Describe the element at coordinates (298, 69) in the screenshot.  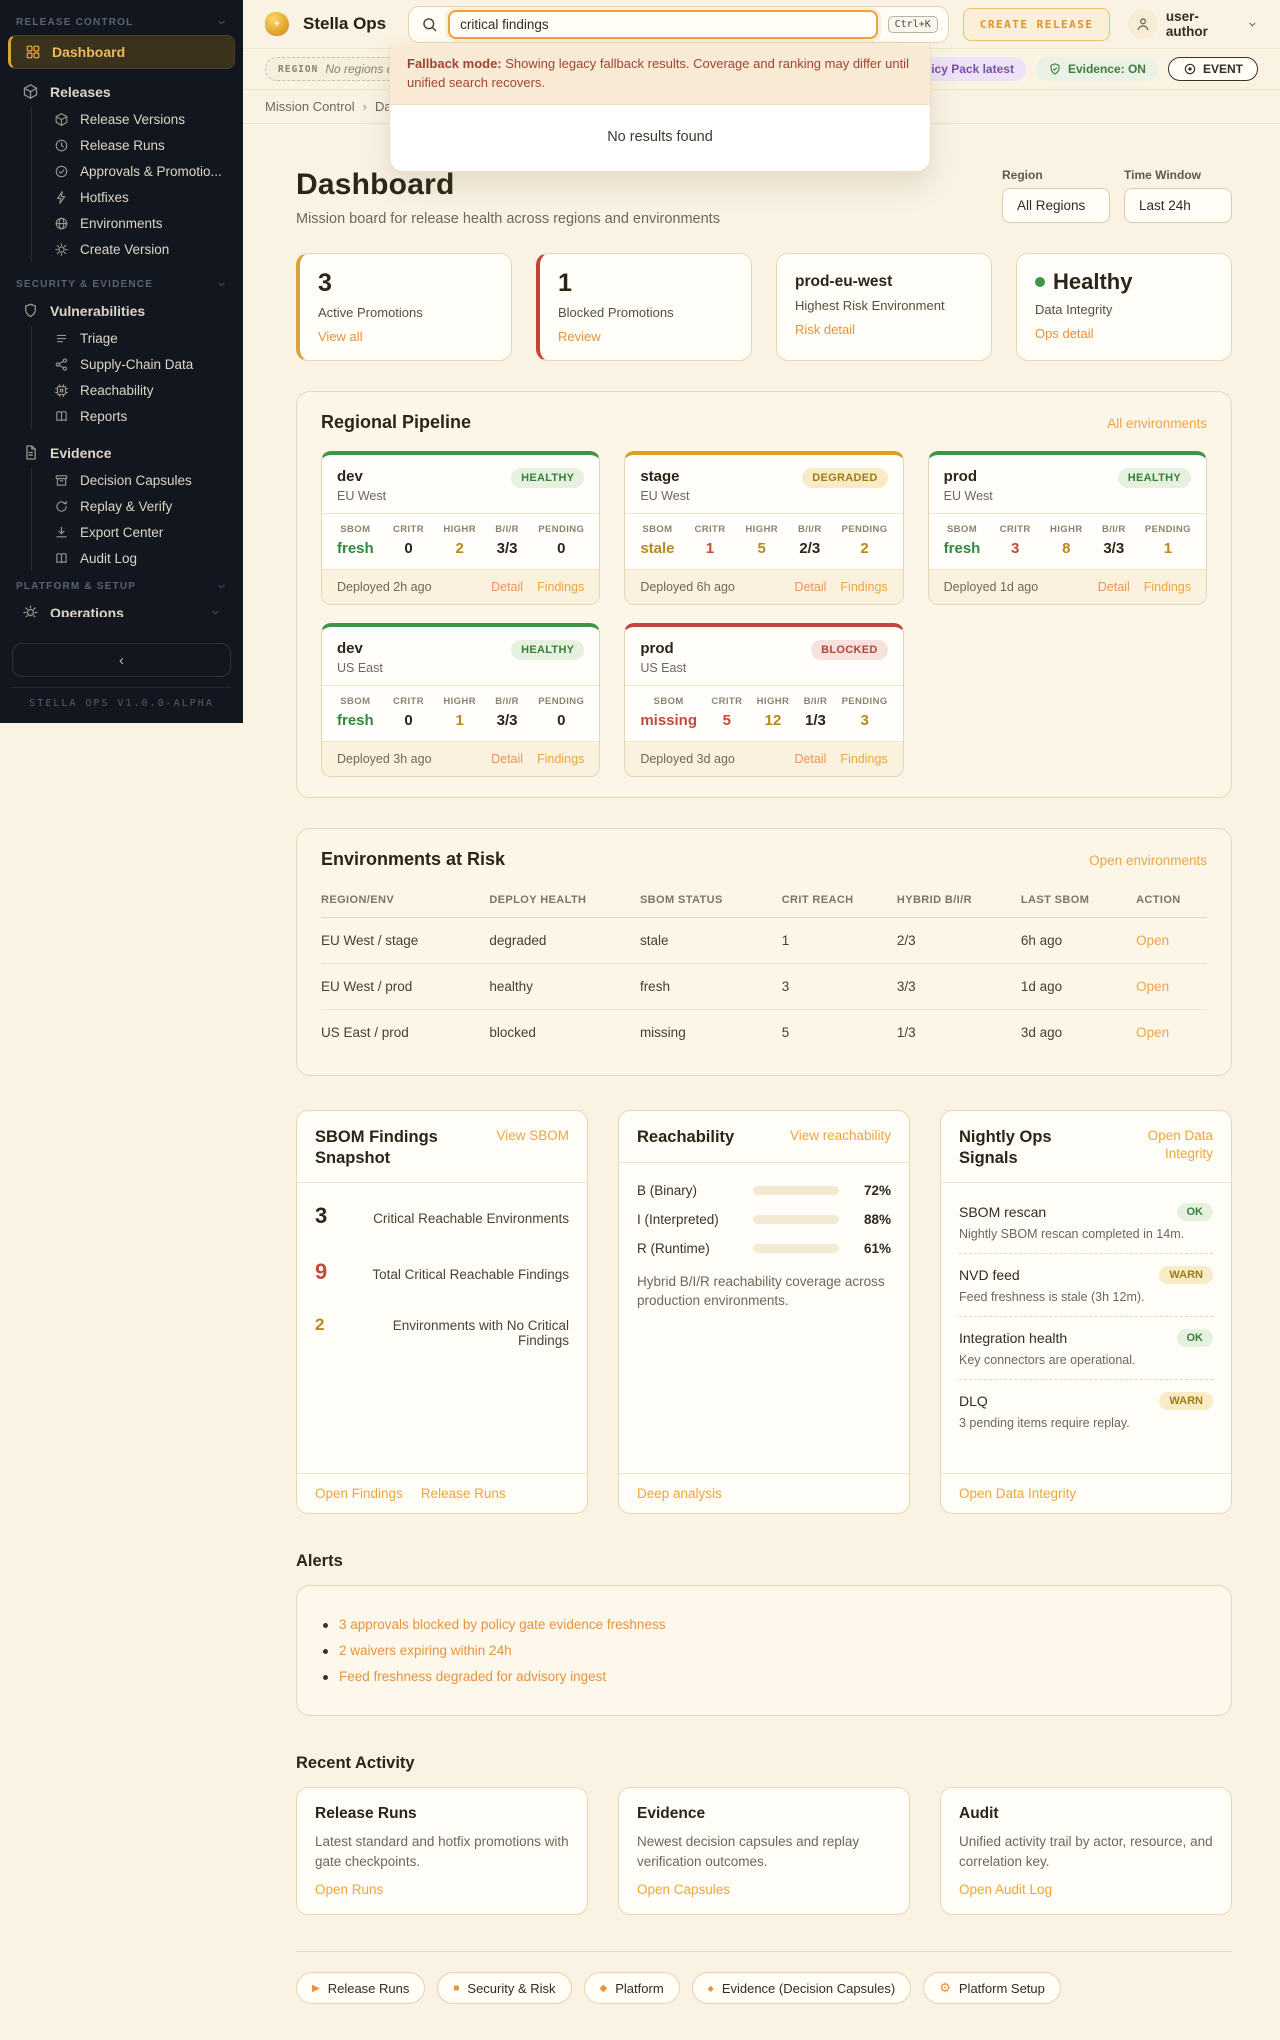
I see `region-chip-label: REGION` at that location.